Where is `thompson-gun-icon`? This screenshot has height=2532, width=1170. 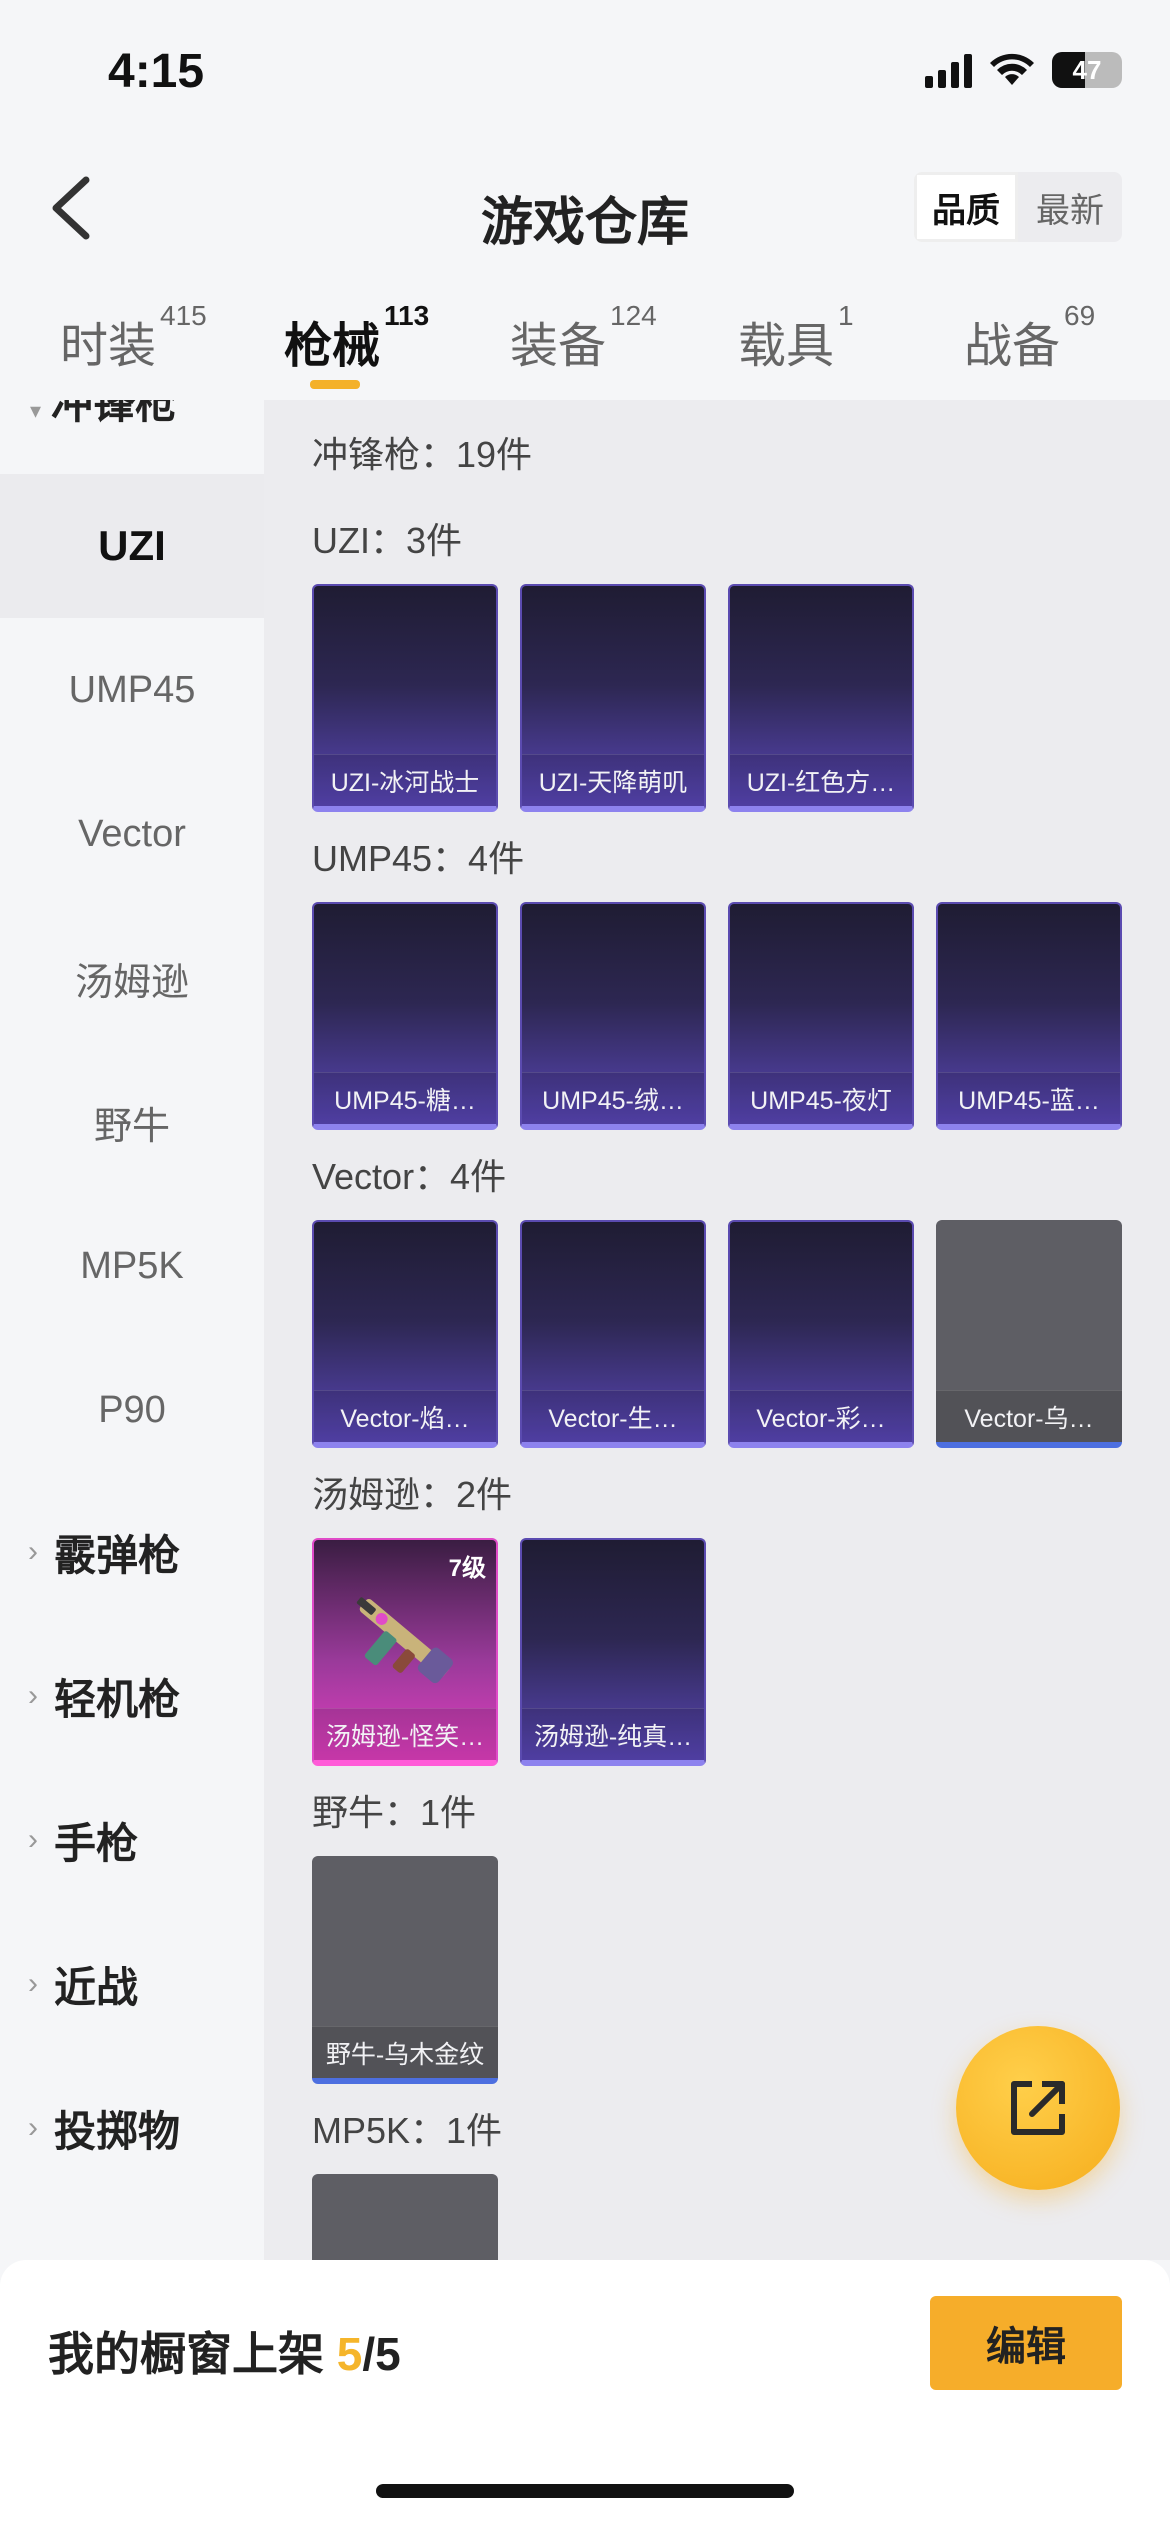 thompson-gun-icon is located at coordinates (404, 1640).